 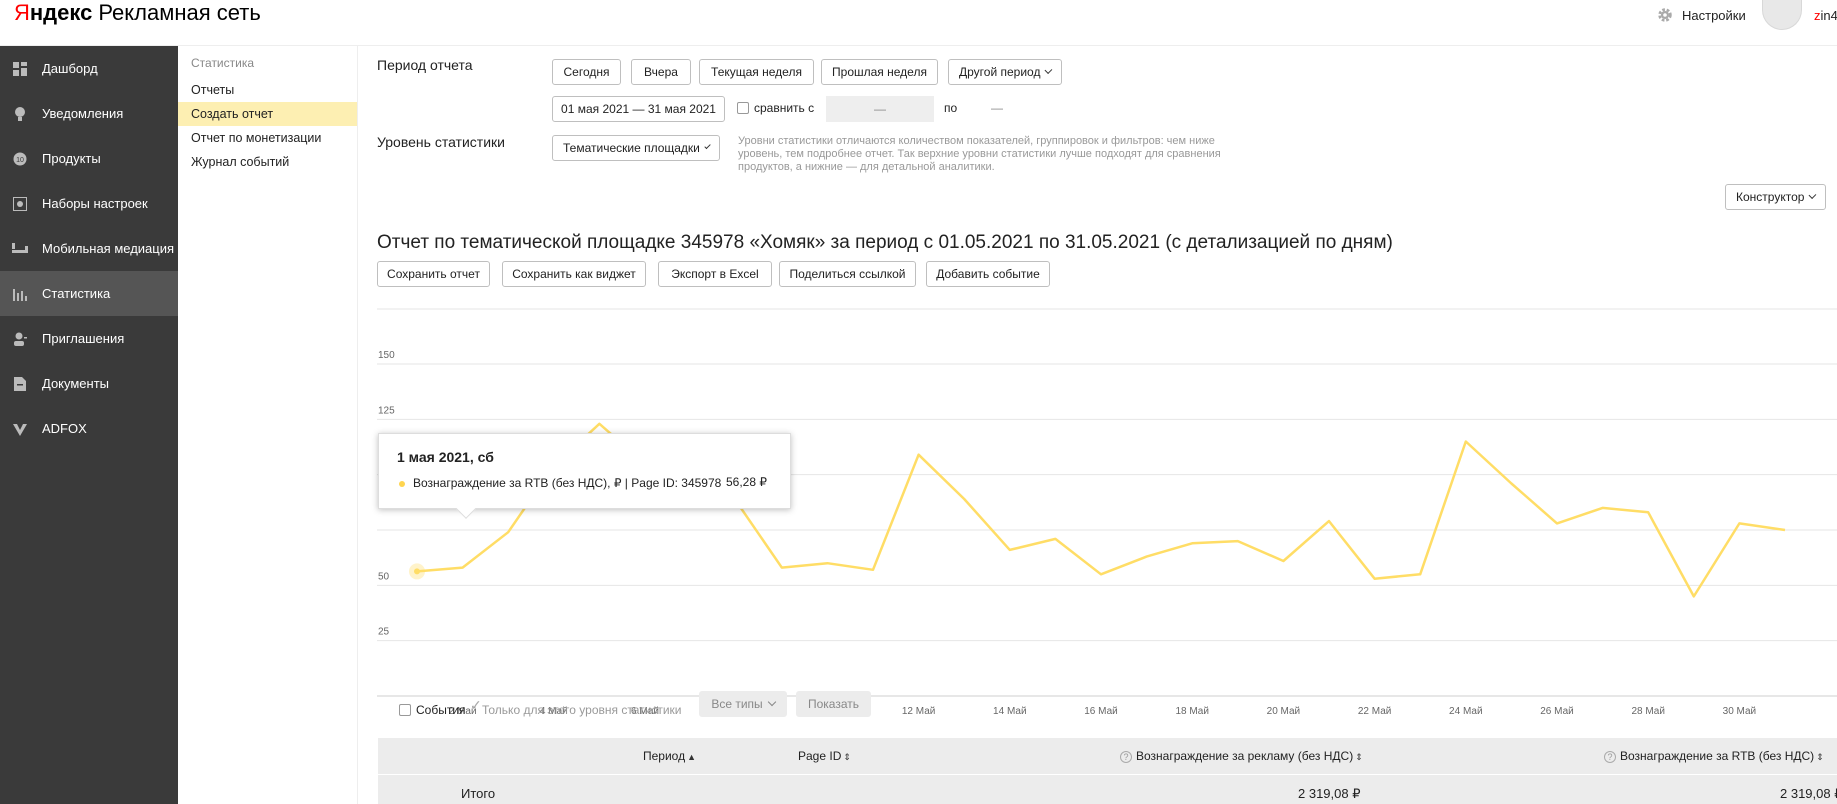 What do you see at coordinates (1665, 15) in the screenshot?
I see `gear-icon` at bounding box center [1665, 15].